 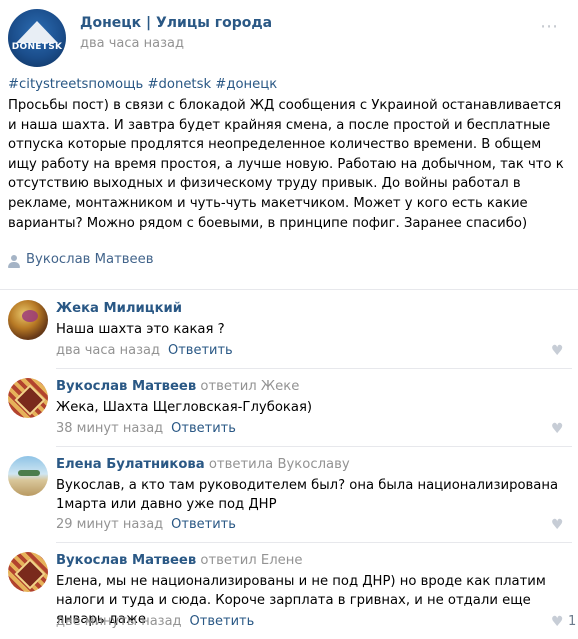 I want to click on more-options-icon: ⋯, so click(x=549, y=26).